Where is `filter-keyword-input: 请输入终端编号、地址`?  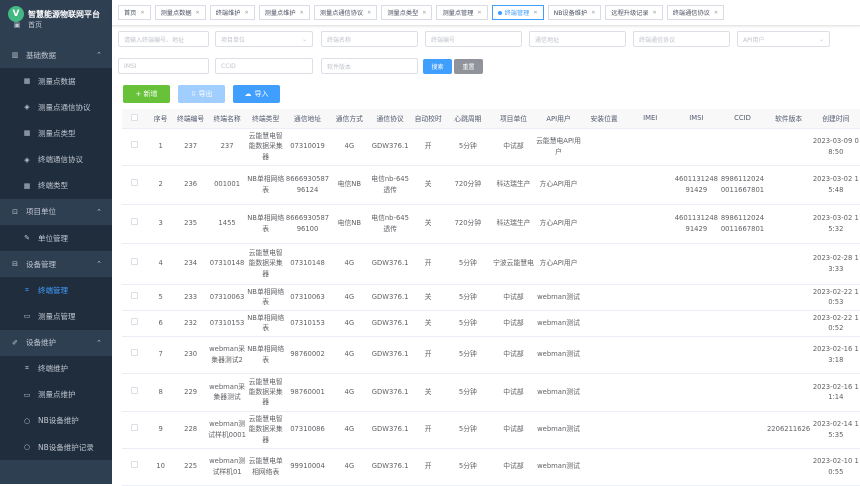 filter-keyword-input: 请输入终端编号、地址 is located at coordinates (163, 39).